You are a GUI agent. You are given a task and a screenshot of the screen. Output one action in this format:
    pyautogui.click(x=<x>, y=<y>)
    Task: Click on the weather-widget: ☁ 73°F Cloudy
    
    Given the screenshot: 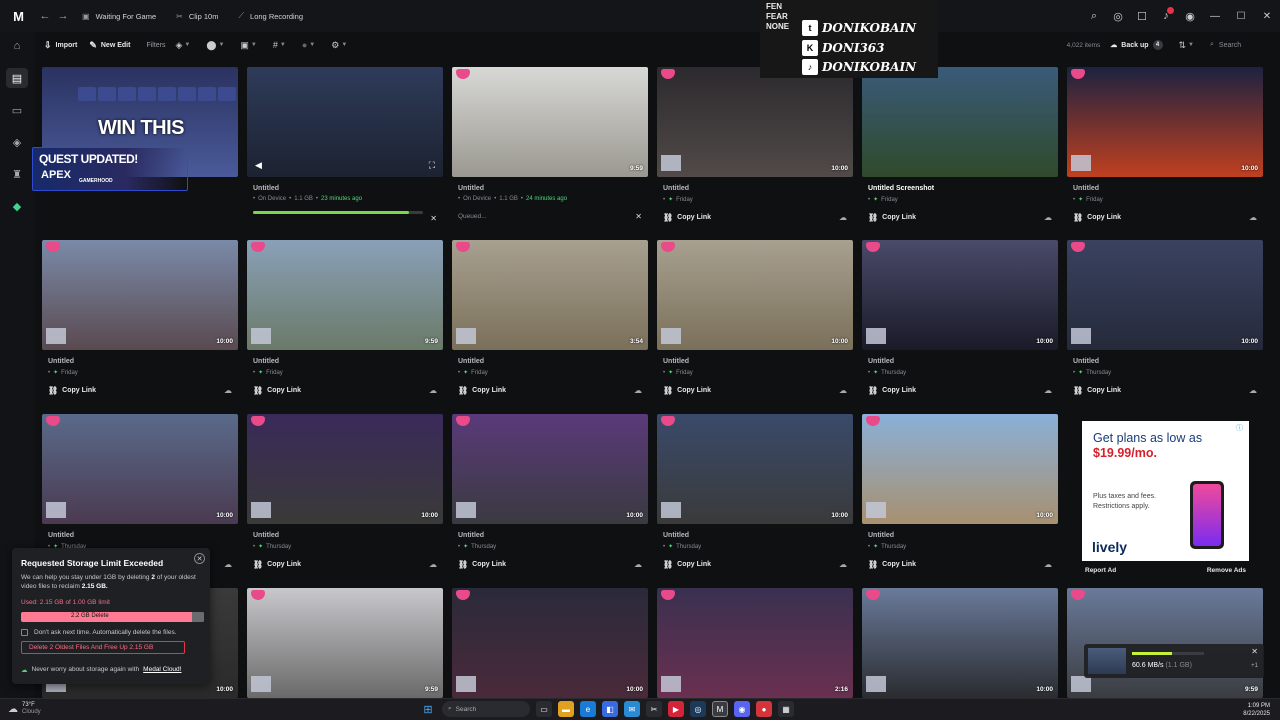 What is the action you would take?
    pyautogui.click(x=24, y=709)
    